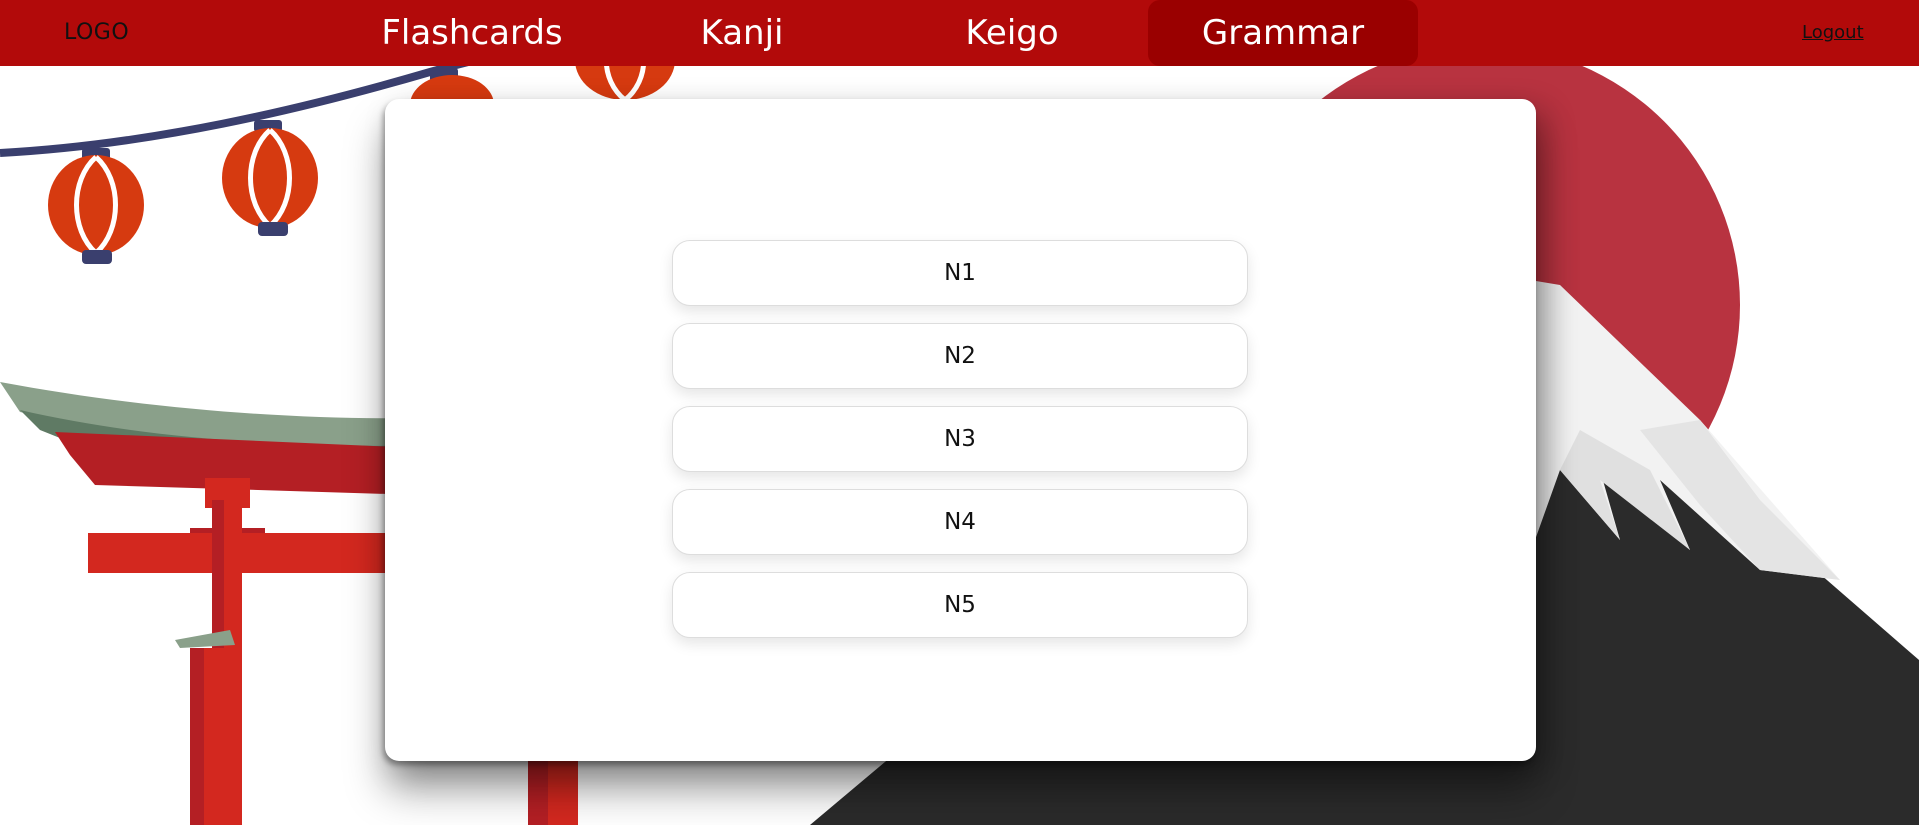 The width and height of the screenshot is (1919, 825). What do you see at coordinates (96, 32) in the screenshot?
I see `logo: LOGO` at bounding box center [96, 32].